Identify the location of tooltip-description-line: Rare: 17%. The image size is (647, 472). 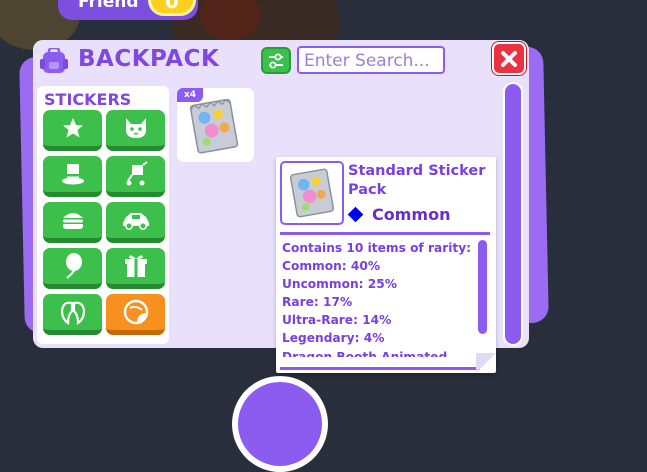
(317, 302).